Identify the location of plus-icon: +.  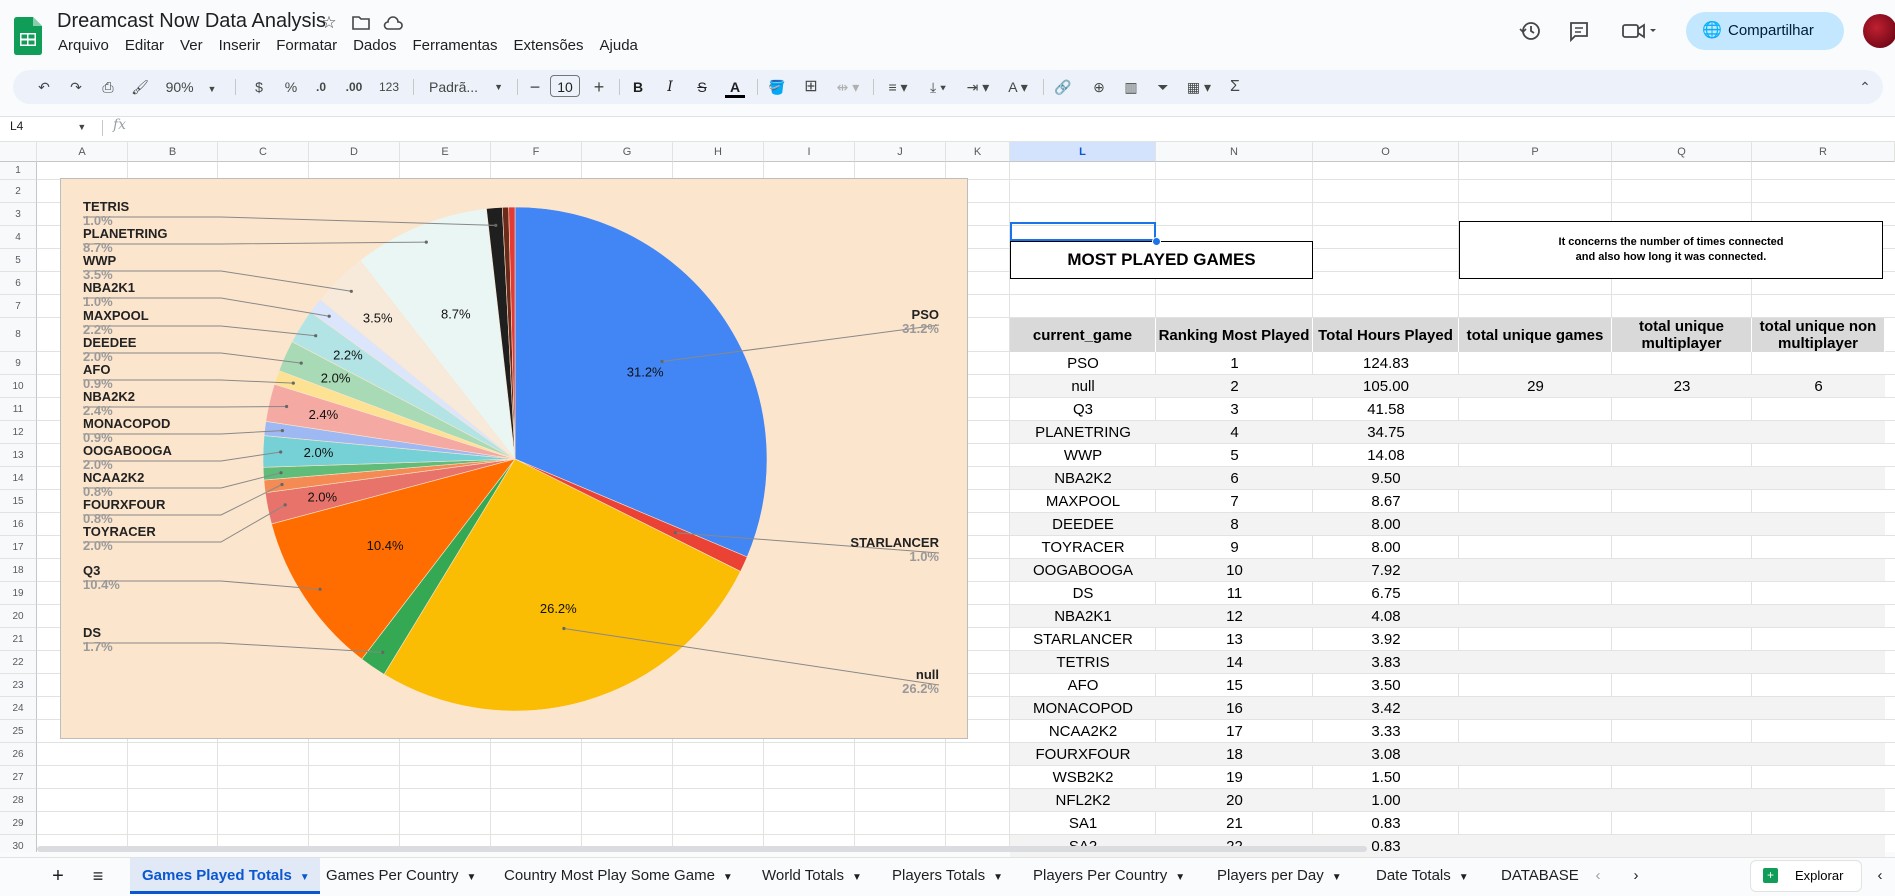
(58, 876).